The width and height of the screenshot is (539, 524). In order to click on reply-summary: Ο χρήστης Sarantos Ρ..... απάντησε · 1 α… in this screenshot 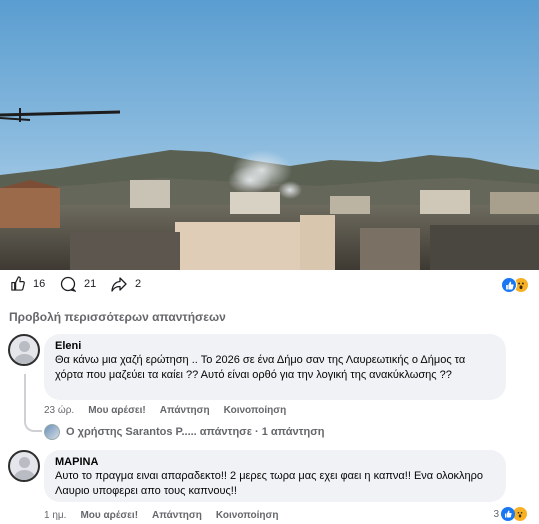, I will do `click(184, 432)`.